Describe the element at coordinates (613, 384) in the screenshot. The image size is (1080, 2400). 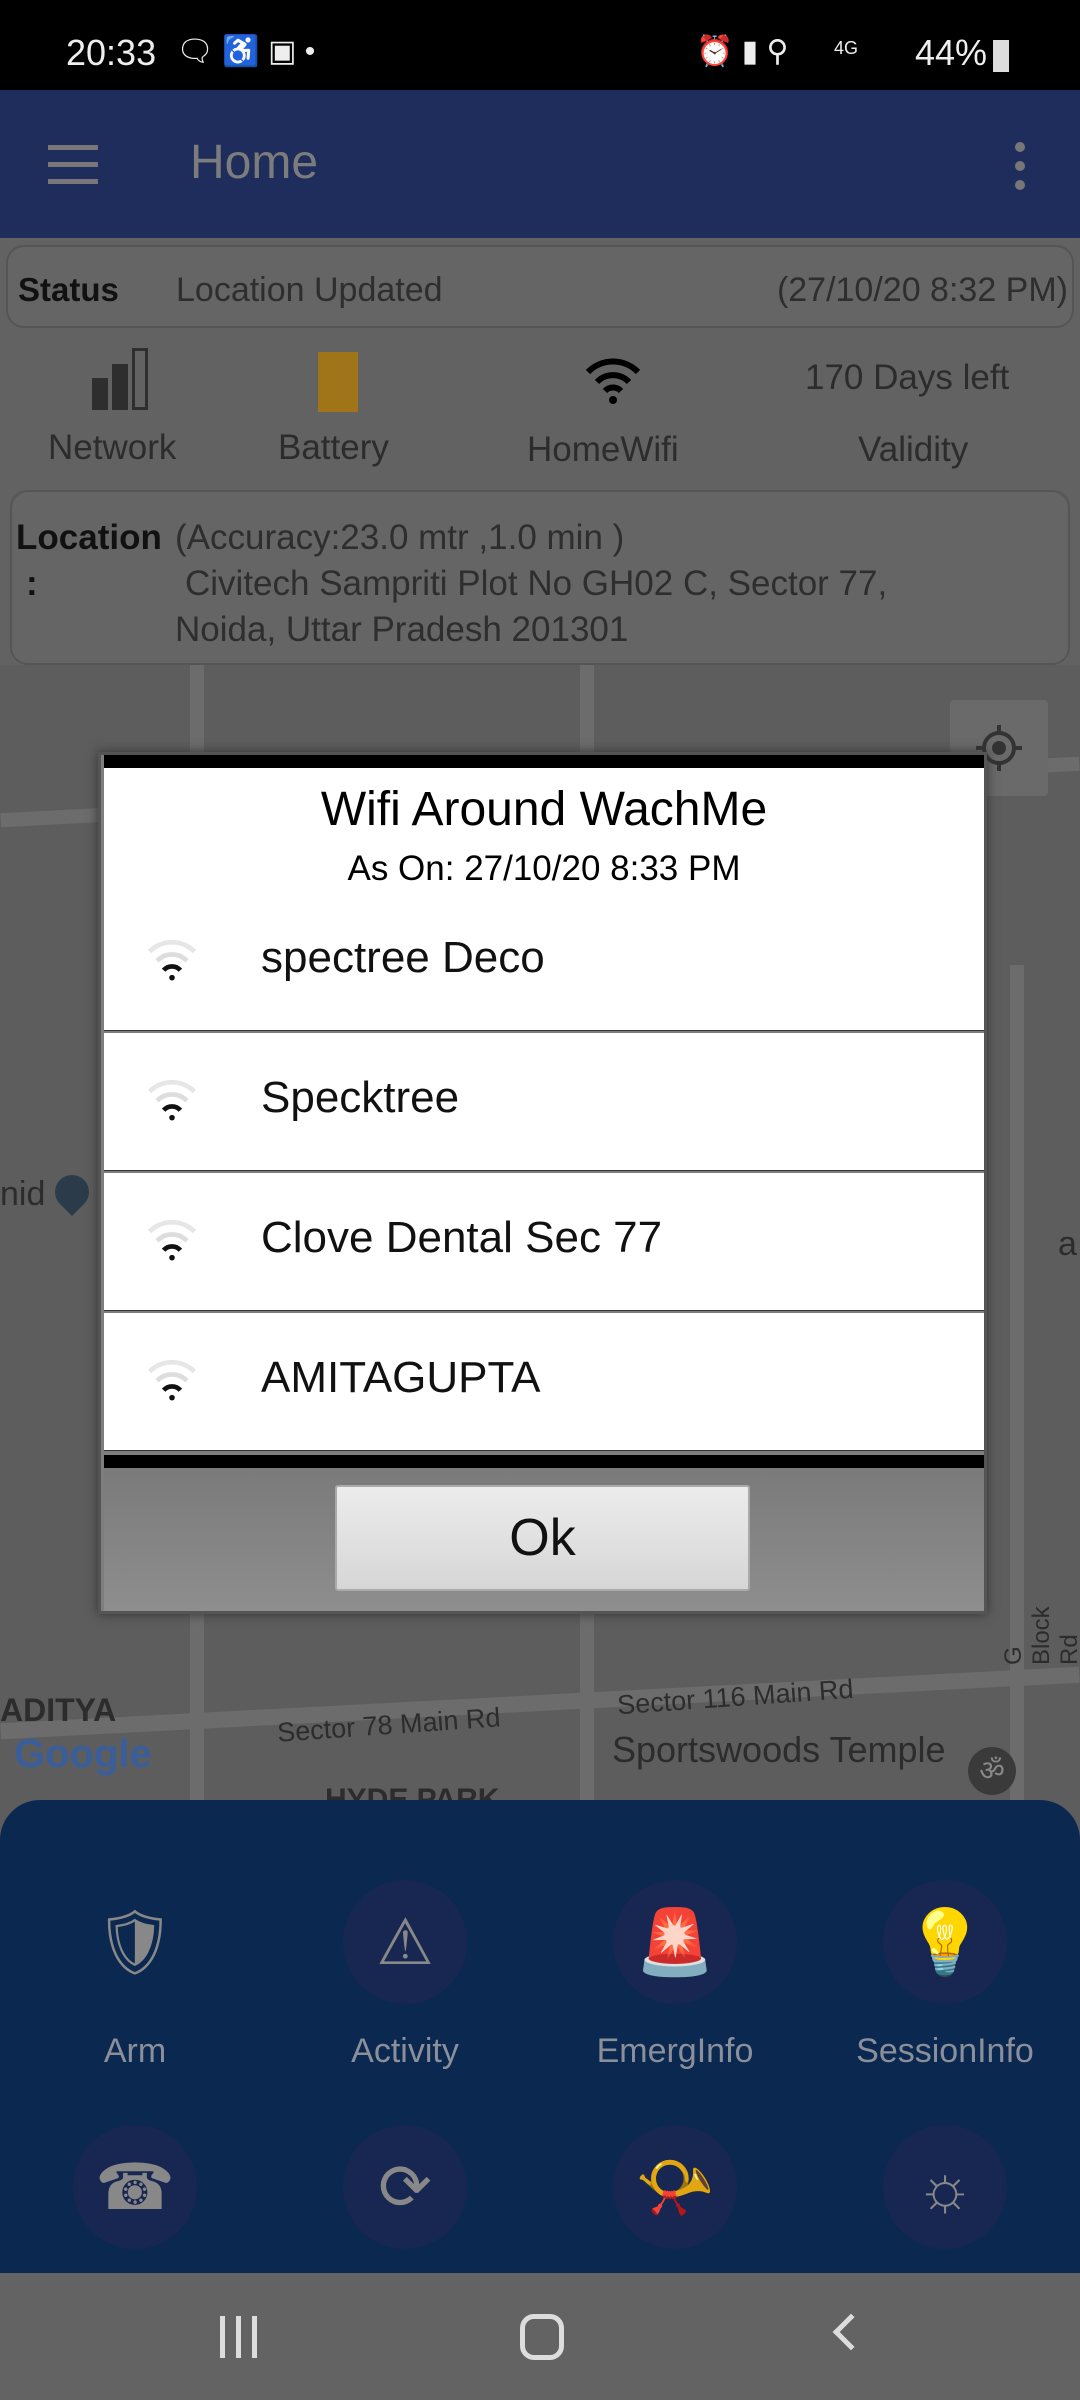
I see `wifi-icon` at that location.